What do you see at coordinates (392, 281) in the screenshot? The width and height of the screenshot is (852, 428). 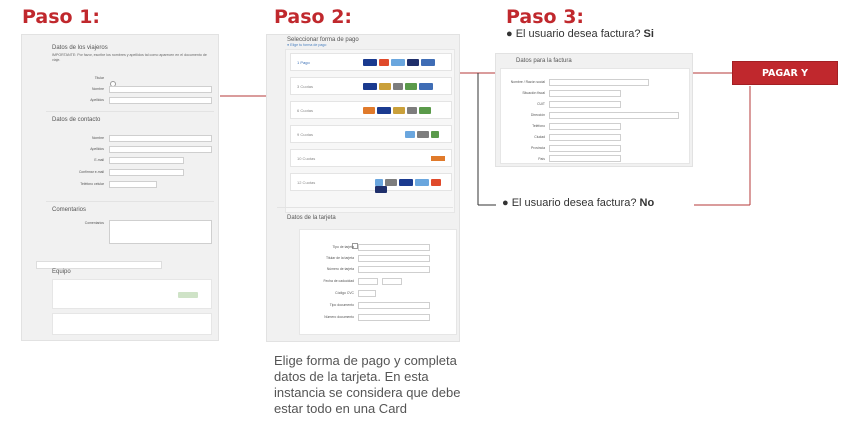 I see `card-expiry-year` at bounding box center [392, 281].